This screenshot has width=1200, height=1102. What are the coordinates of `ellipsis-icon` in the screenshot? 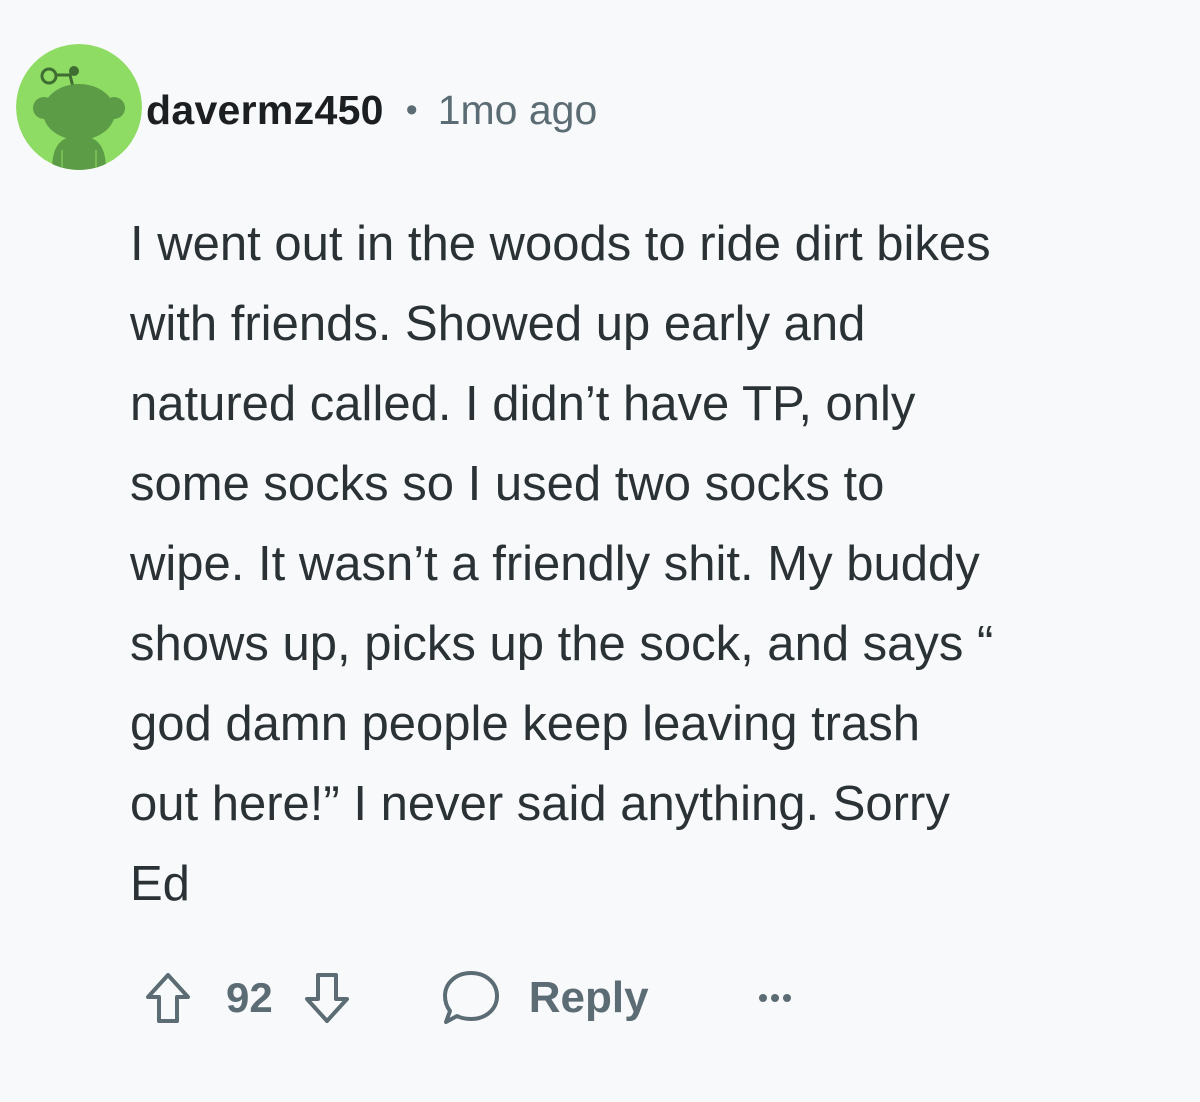 It's located at (774, 998).